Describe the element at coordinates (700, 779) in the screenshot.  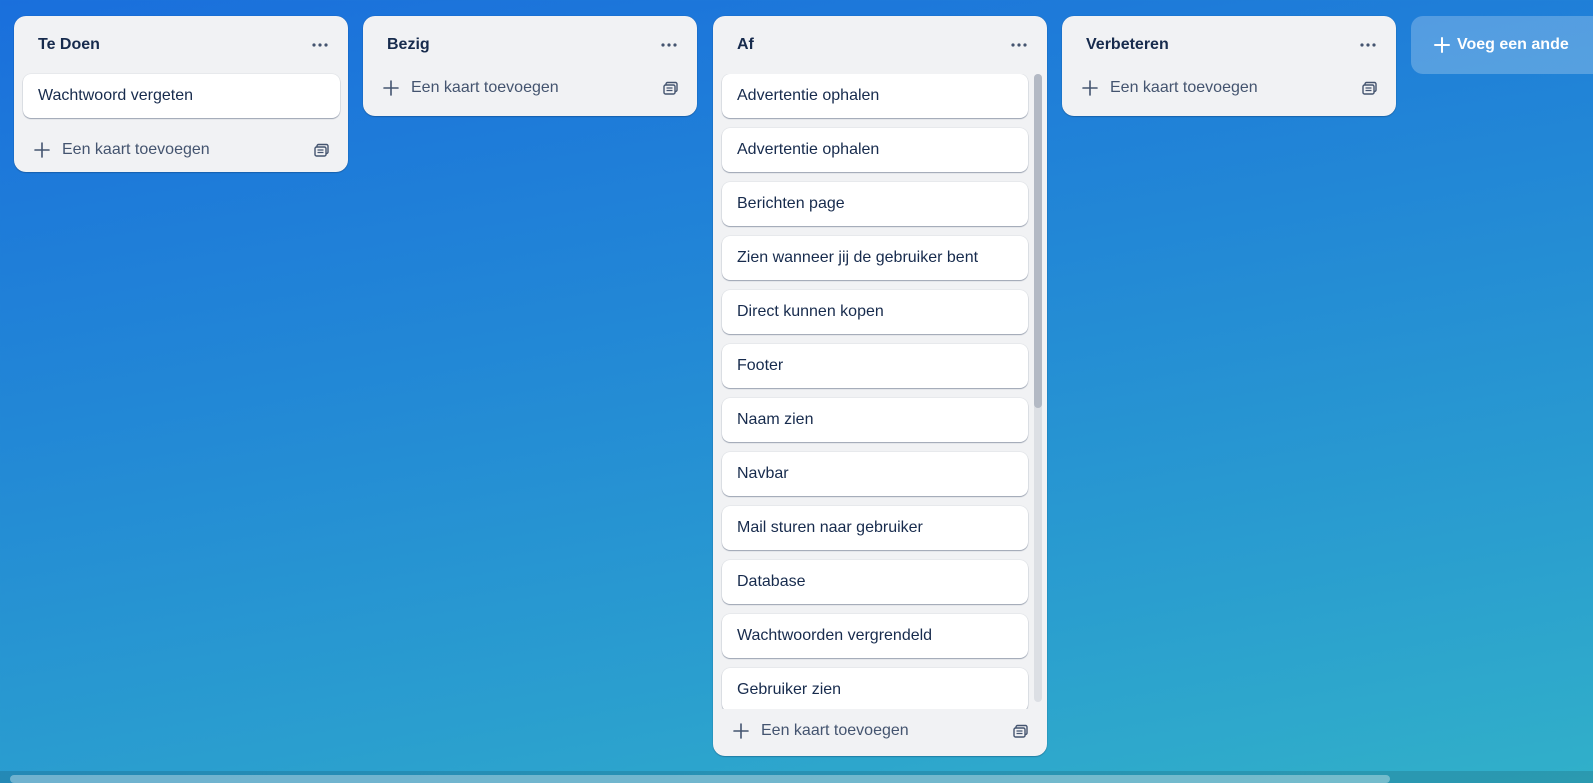
I see `horizontal-scrollbar-thumb` at that location.